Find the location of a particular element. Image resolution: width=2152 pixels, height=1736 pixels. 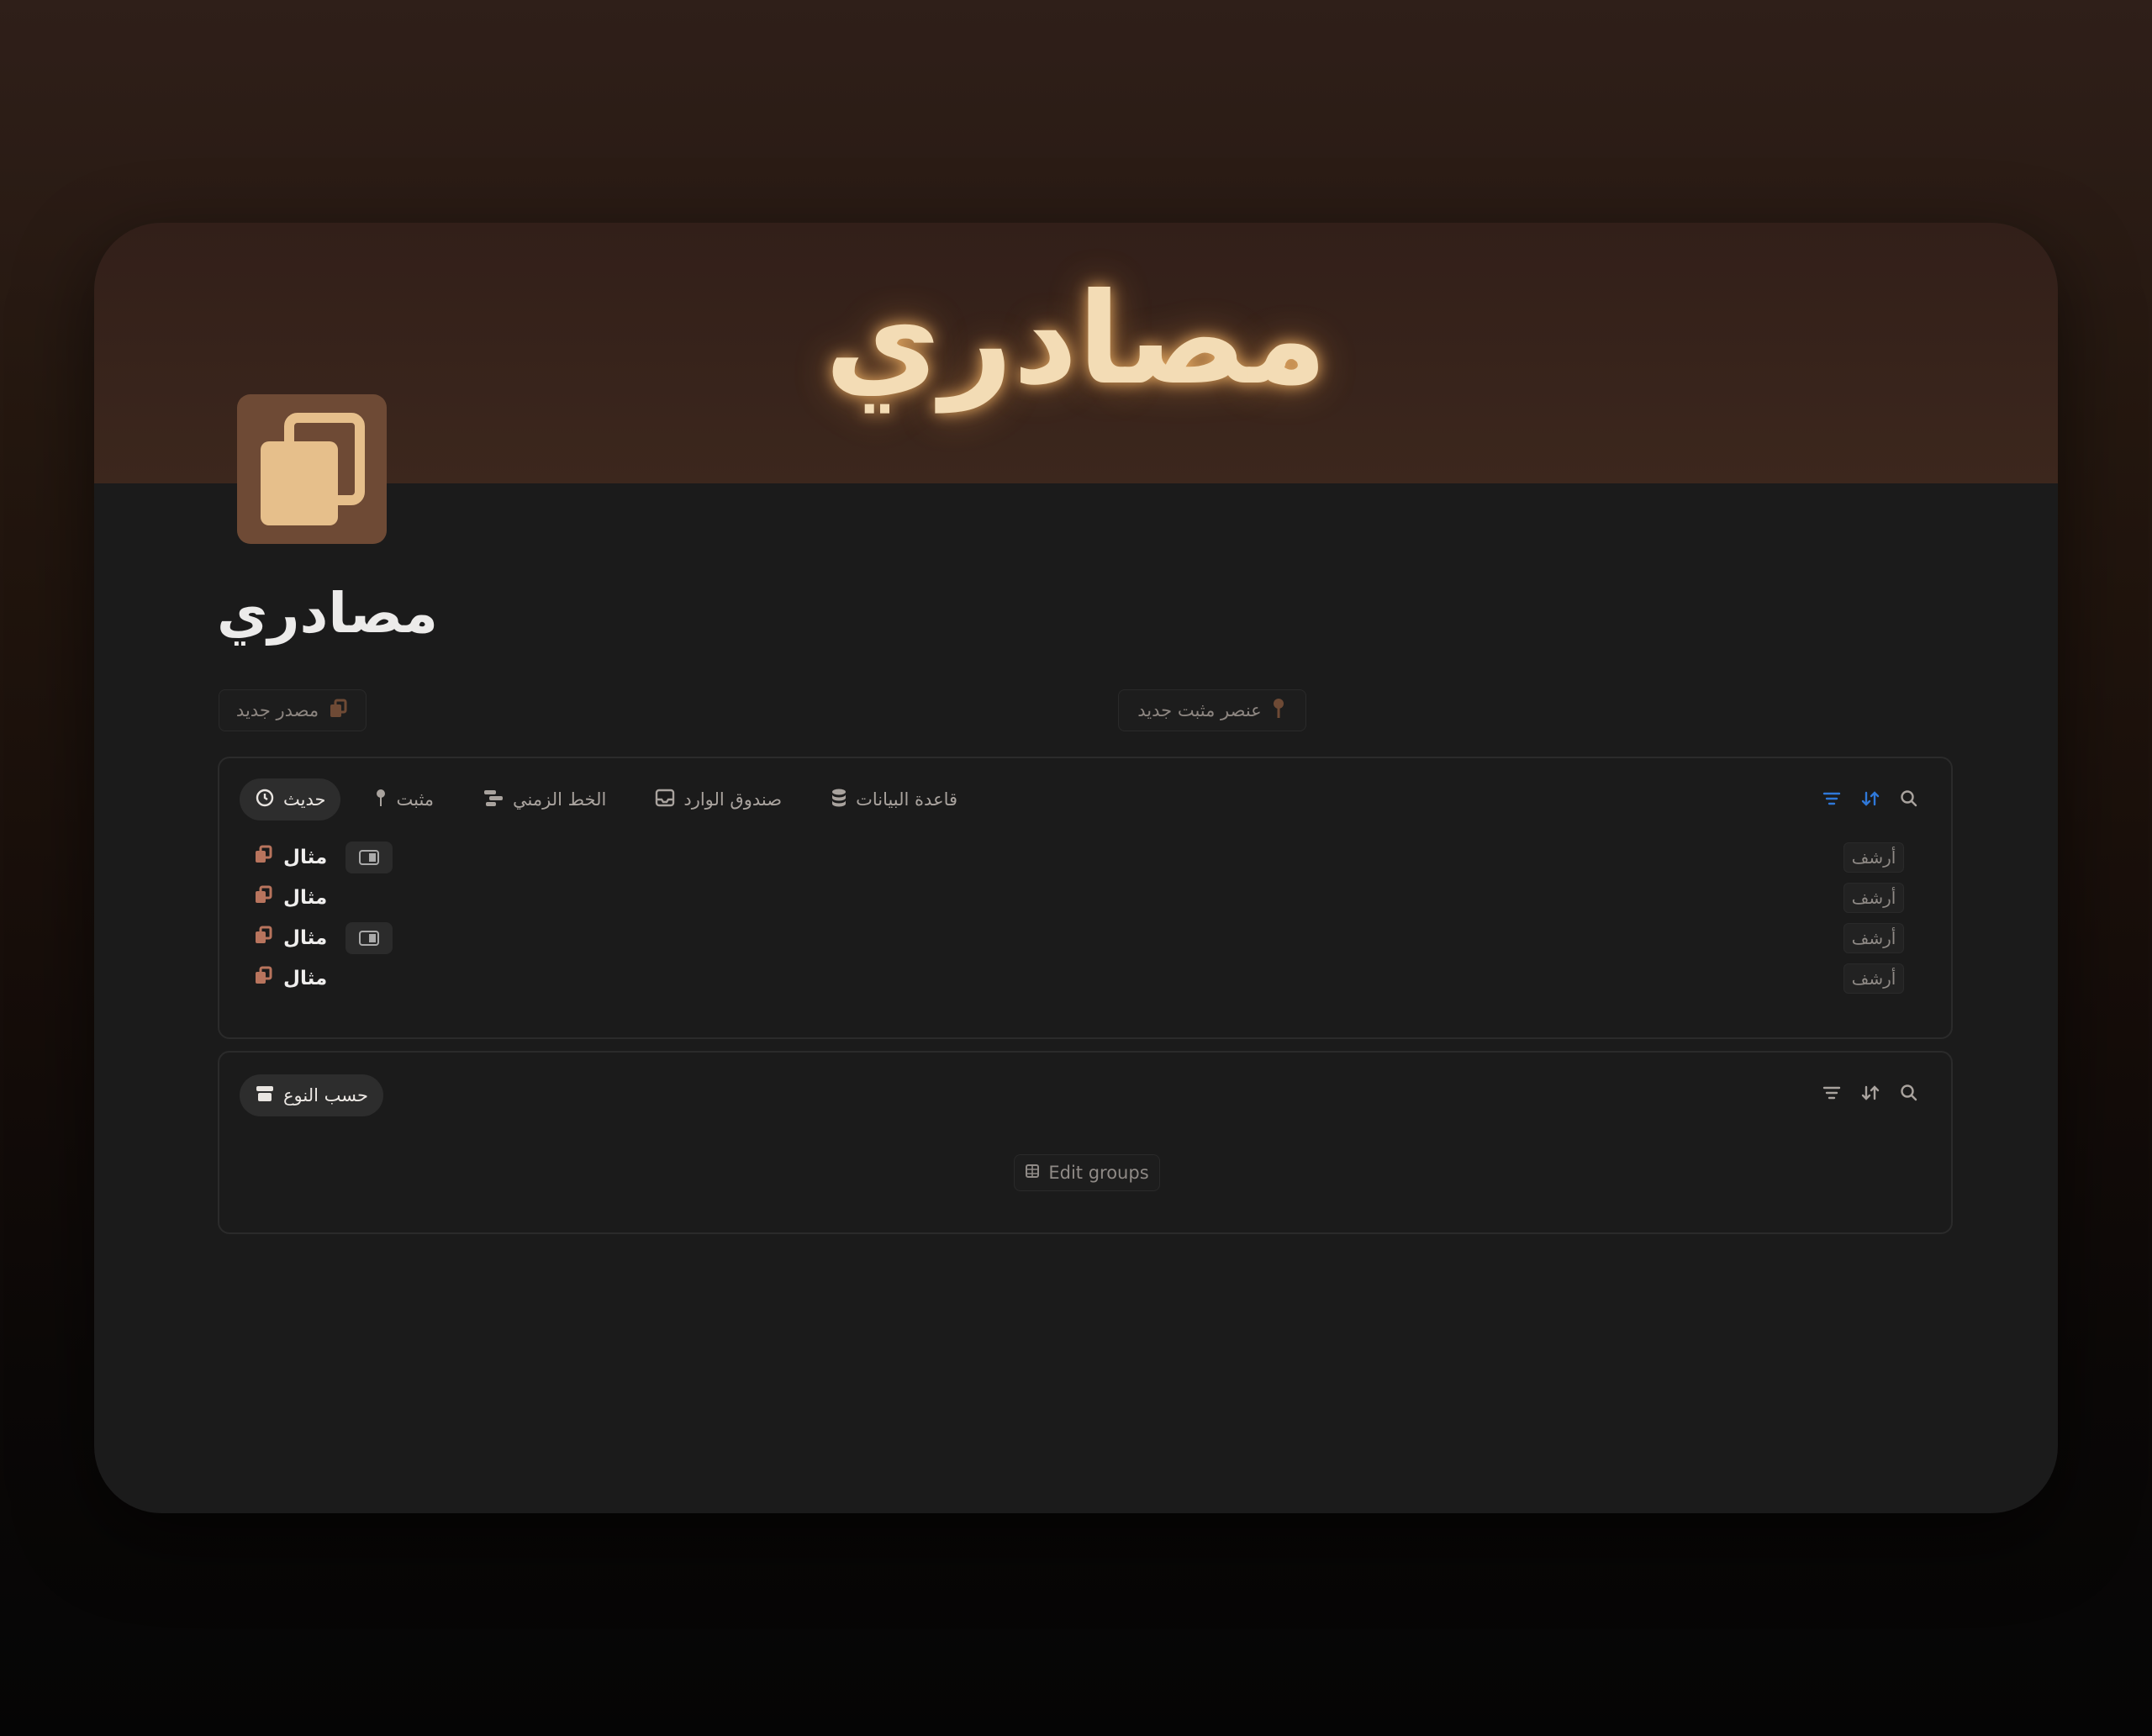

new-source-label: مصدر جديد is located at coordinates (277, 710).